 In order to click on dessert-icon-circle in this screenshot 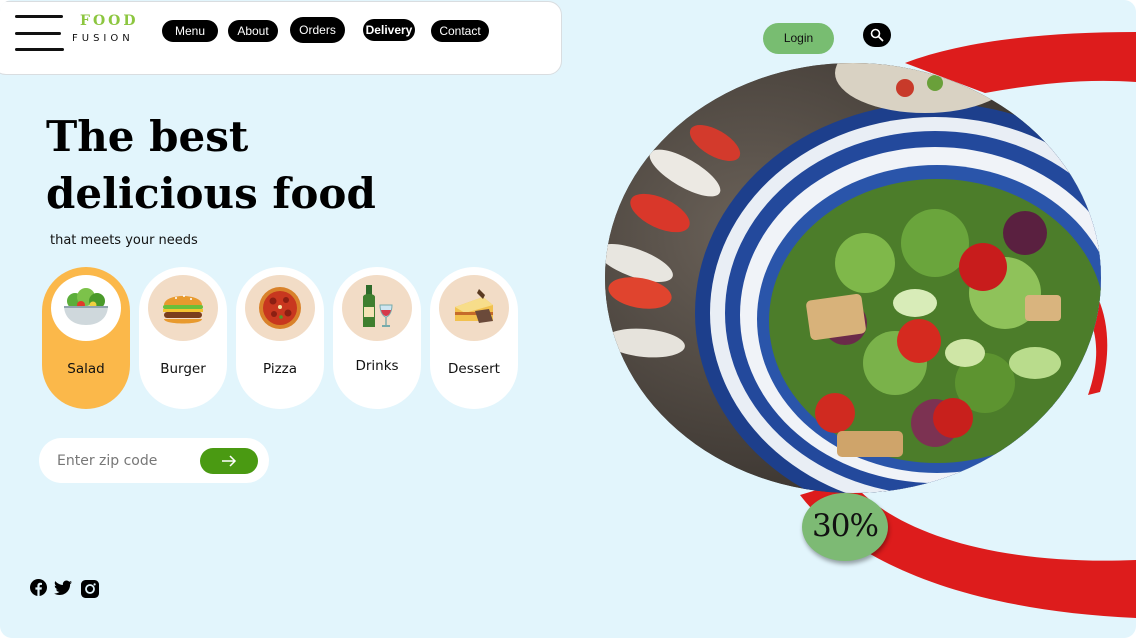, I will do `click(474, 308)`.